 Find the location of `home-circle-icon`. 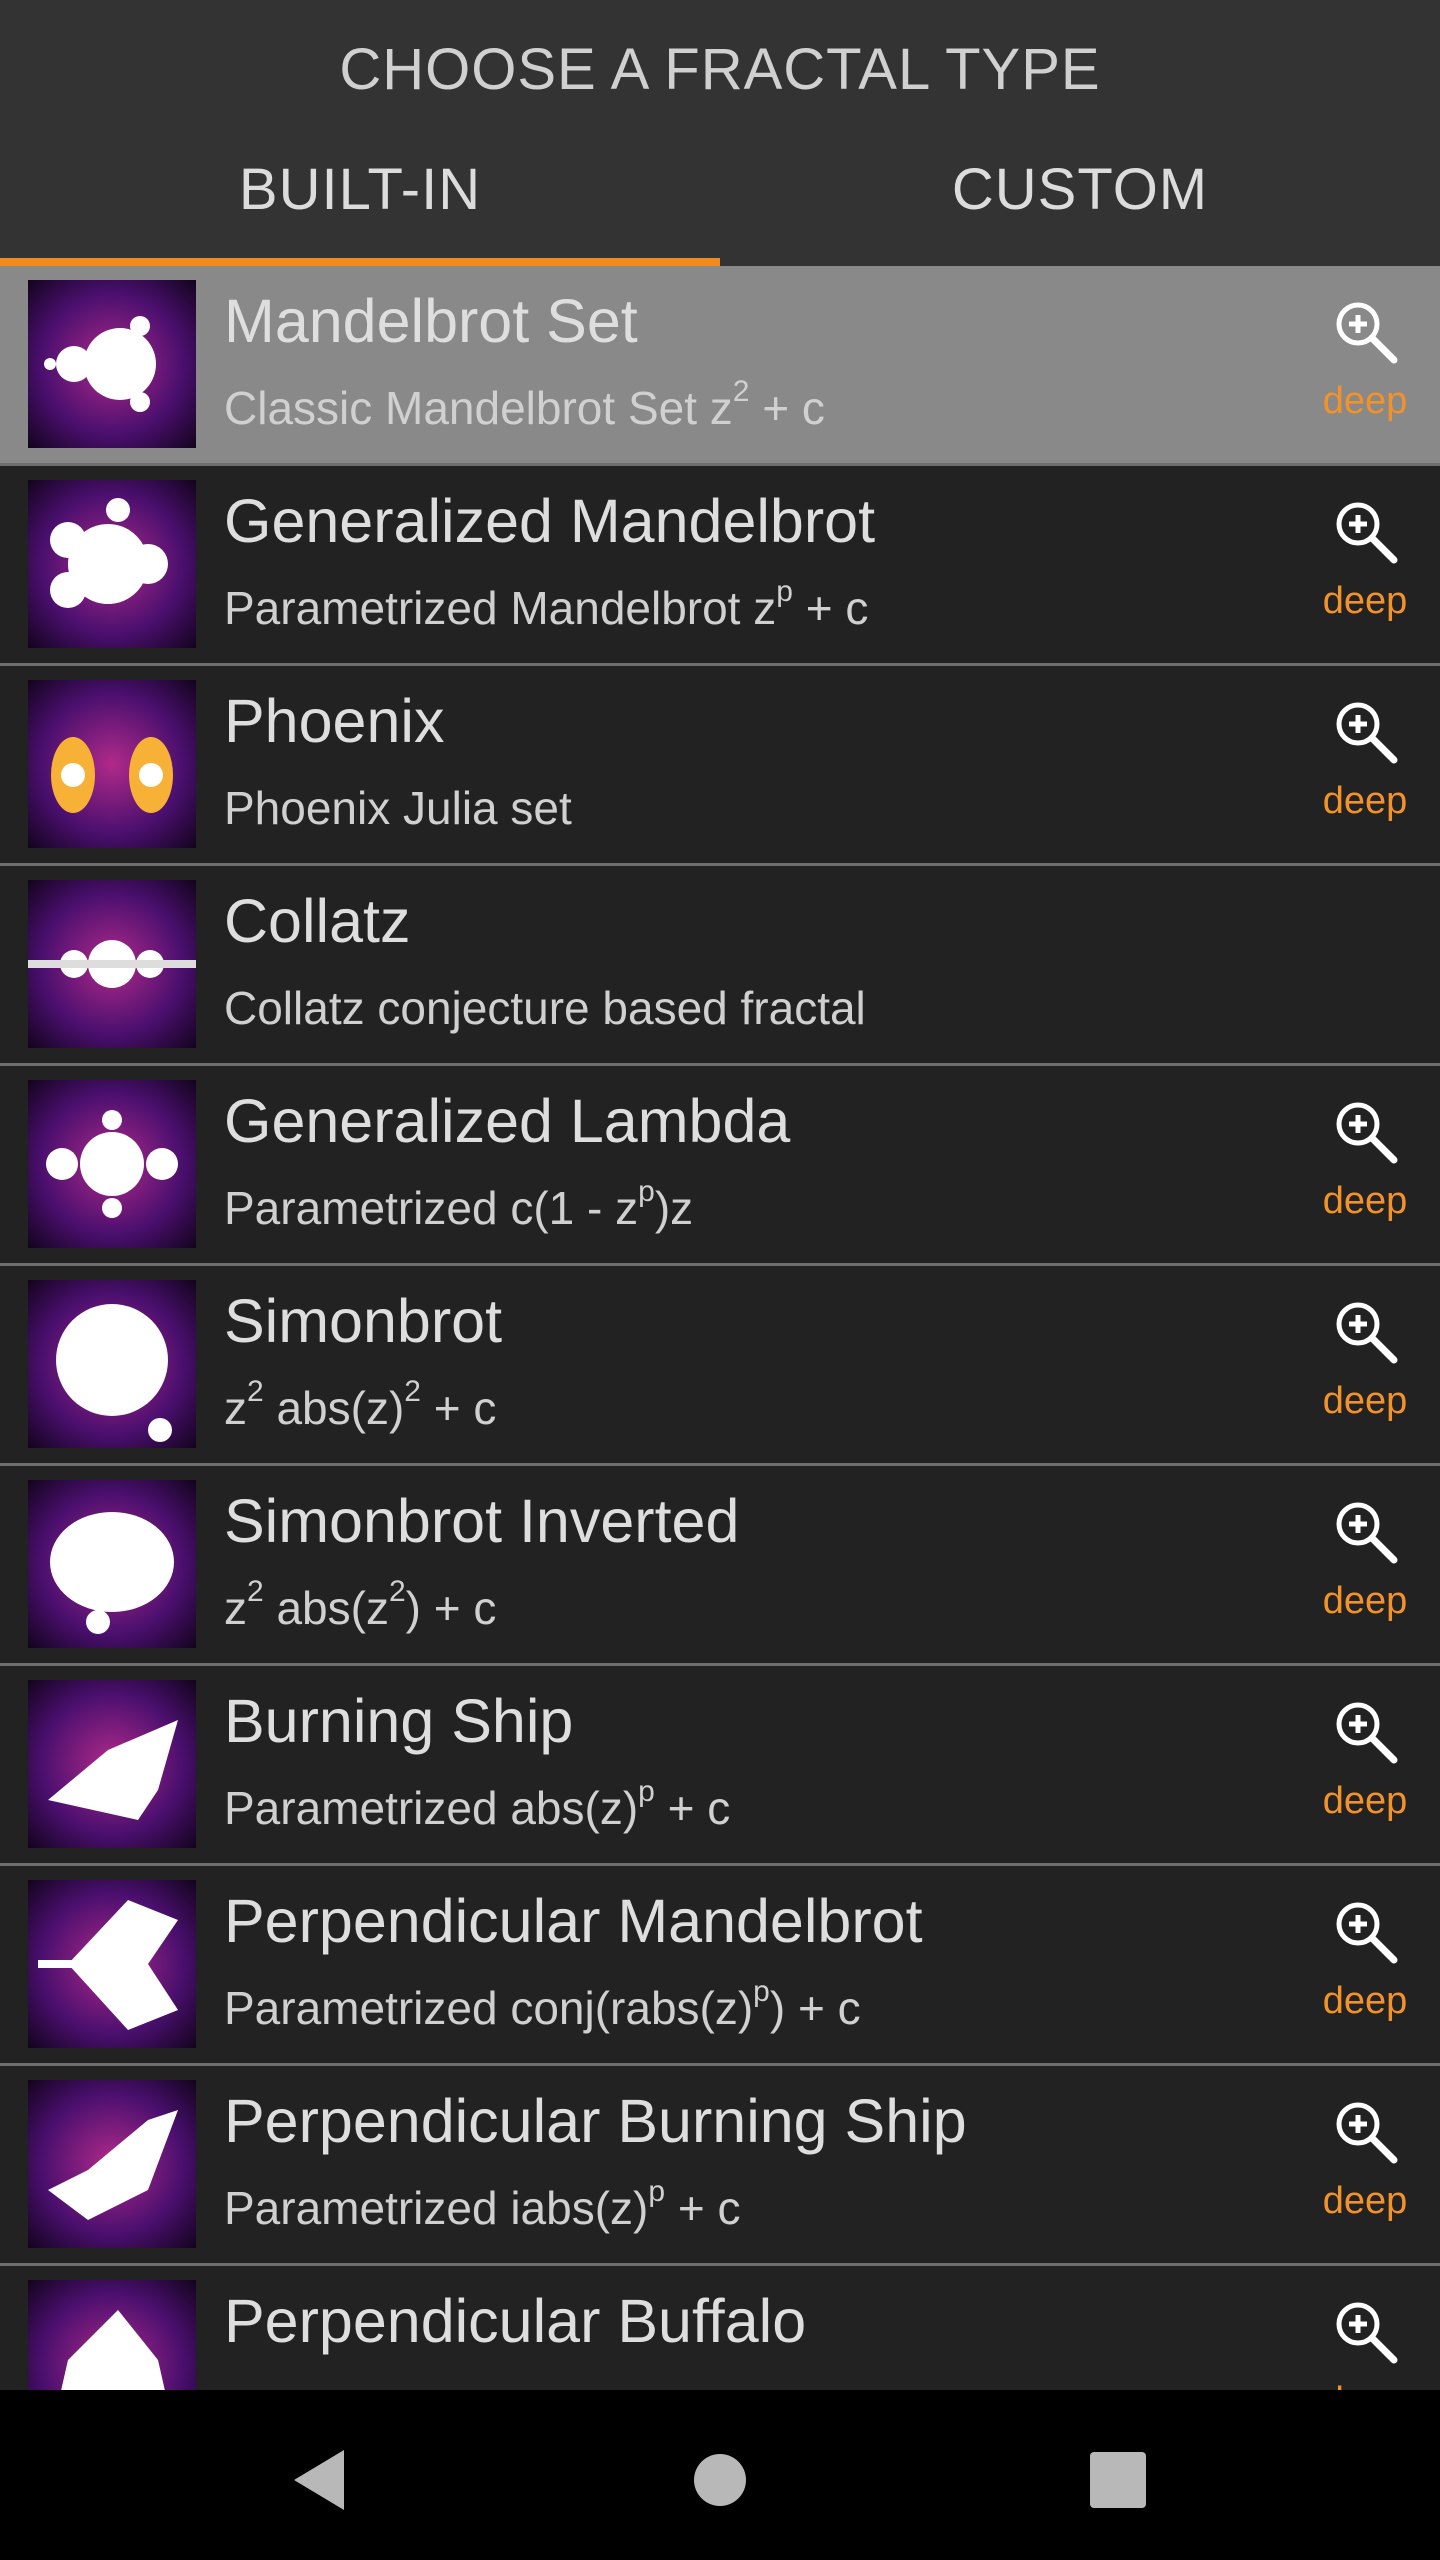

home-circle-icon is located at coordinates (720, 2480).